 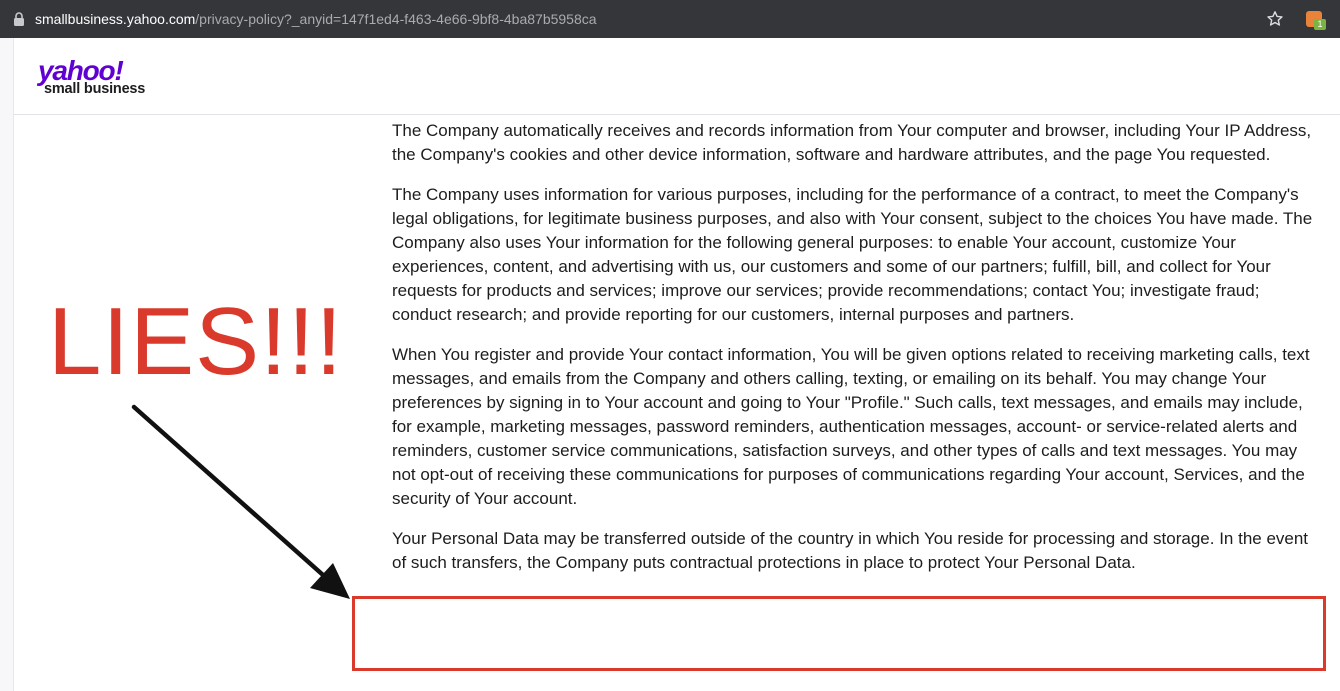 What do you see at coordinates (115, 19) in the screenshot?
I see `url-host: smallbusiness.yahoo.com` at bounding box center [115, 19].